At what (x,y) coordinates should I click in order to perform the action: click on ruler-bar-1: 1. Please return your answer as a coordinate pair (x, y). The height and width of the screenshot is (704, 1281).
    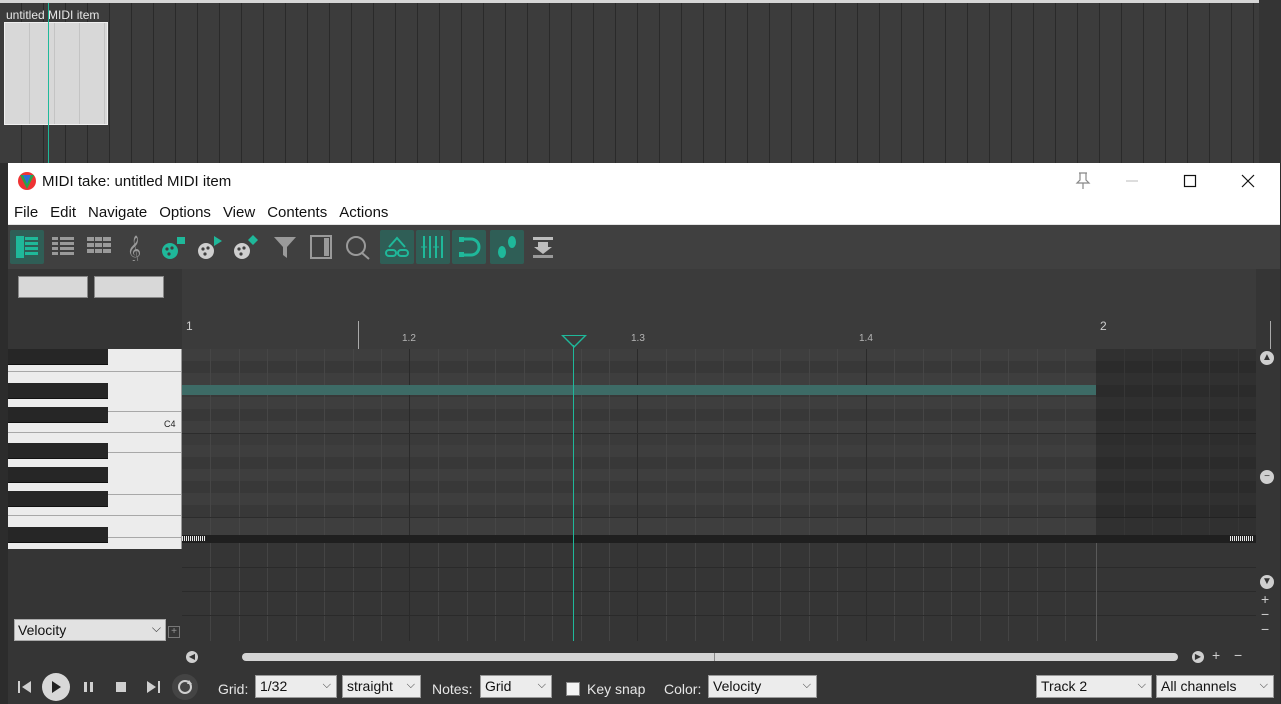
    Looking at the image, I should click on (189, 326).